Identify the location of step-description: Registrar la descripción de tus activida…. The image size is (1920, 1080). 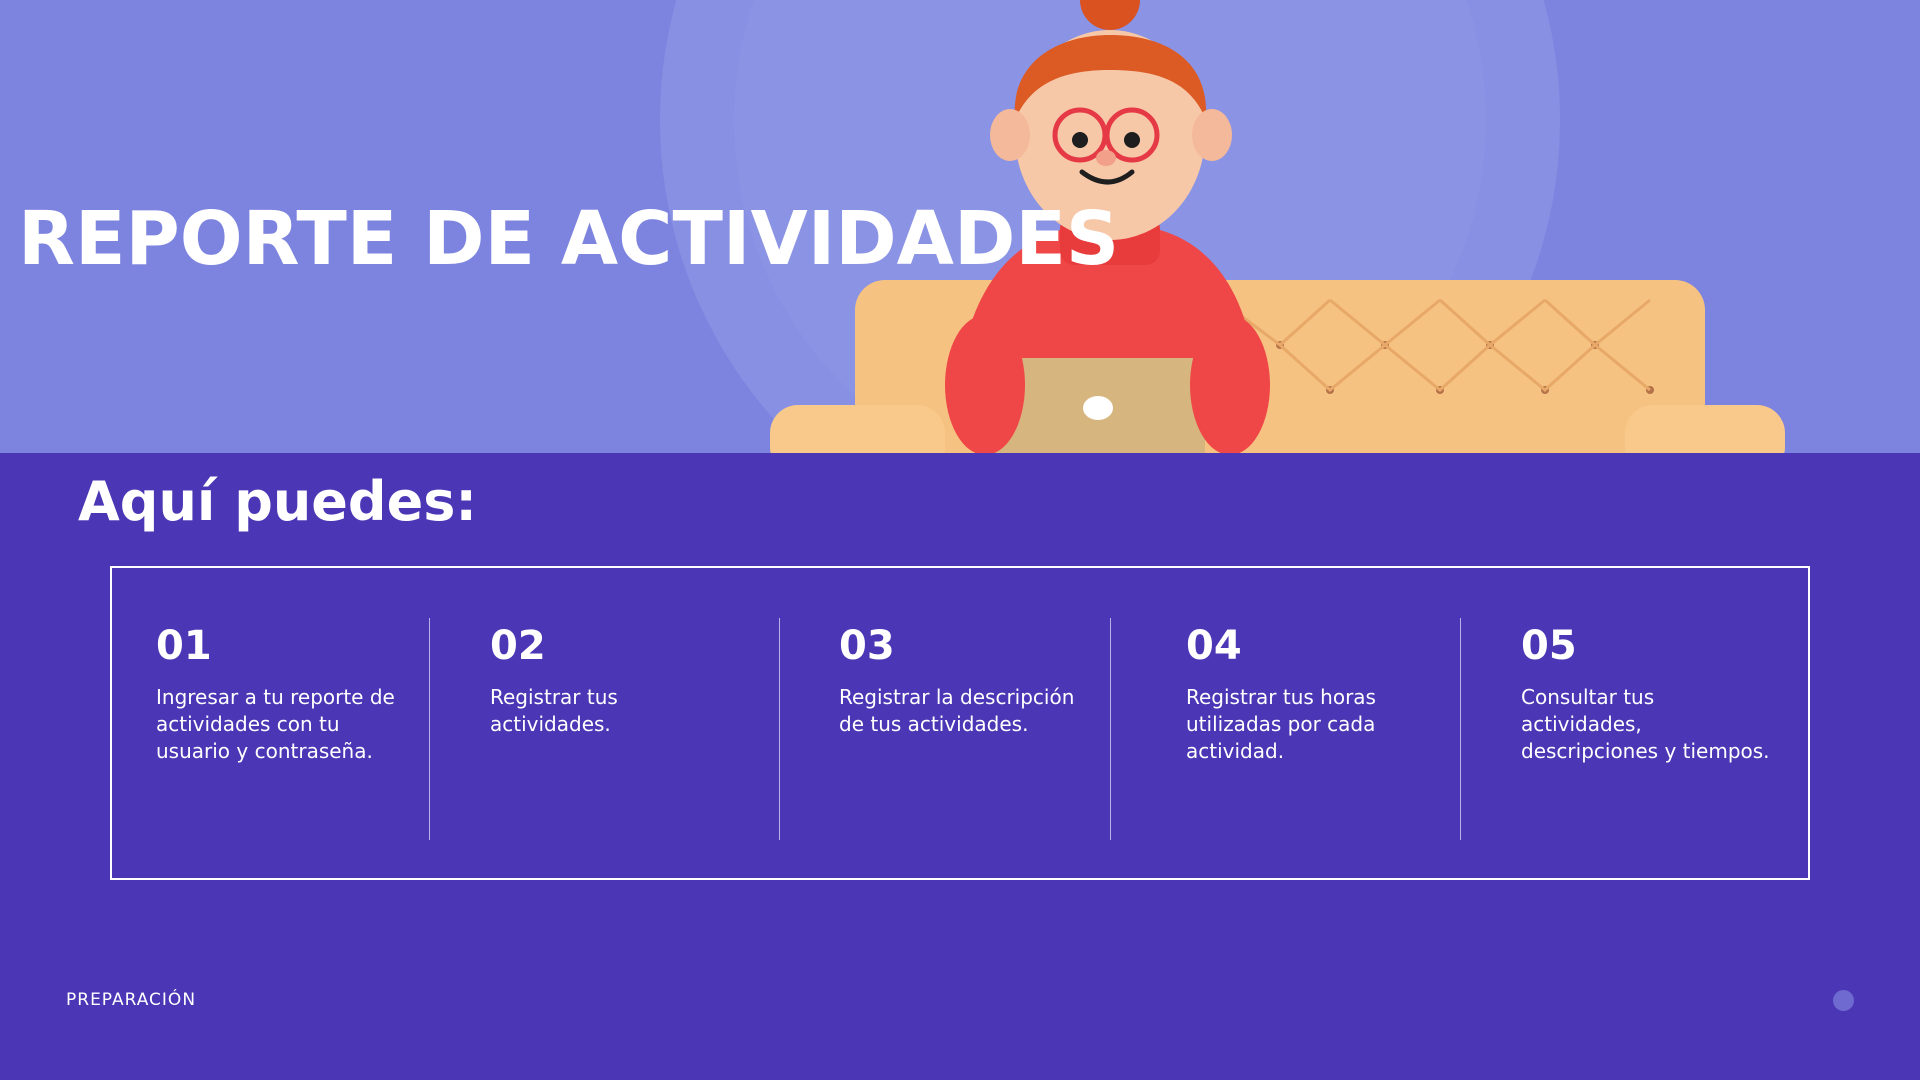
(957, 710).